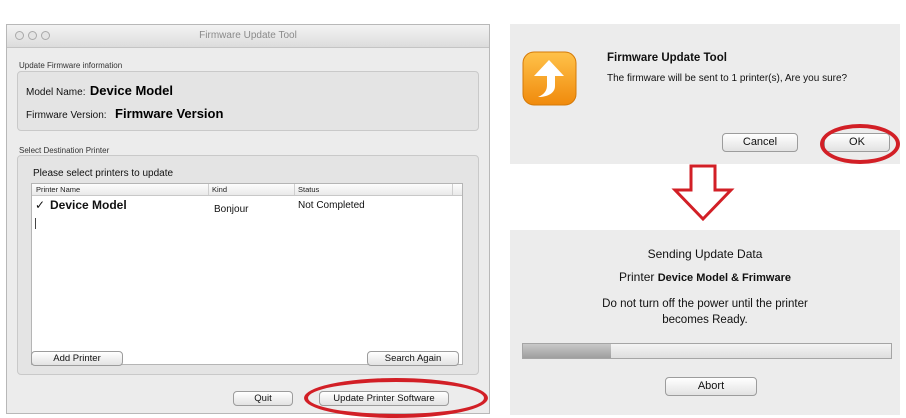  Describe the element at coordinates (35, 223) in the screenshot. I see `text-cursor` at that location.